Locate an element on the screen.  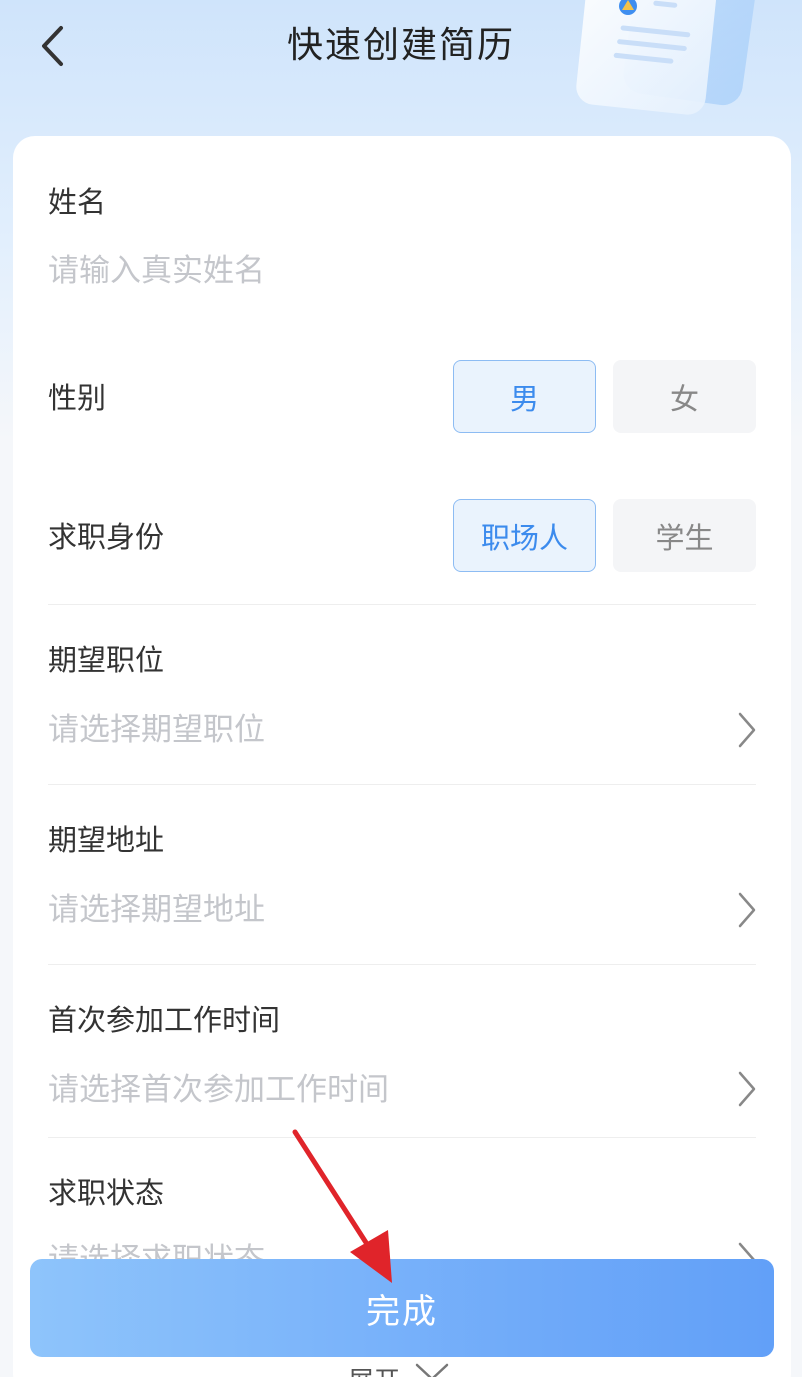
address-label: 期望地址 is located at coordinates (106, 840).